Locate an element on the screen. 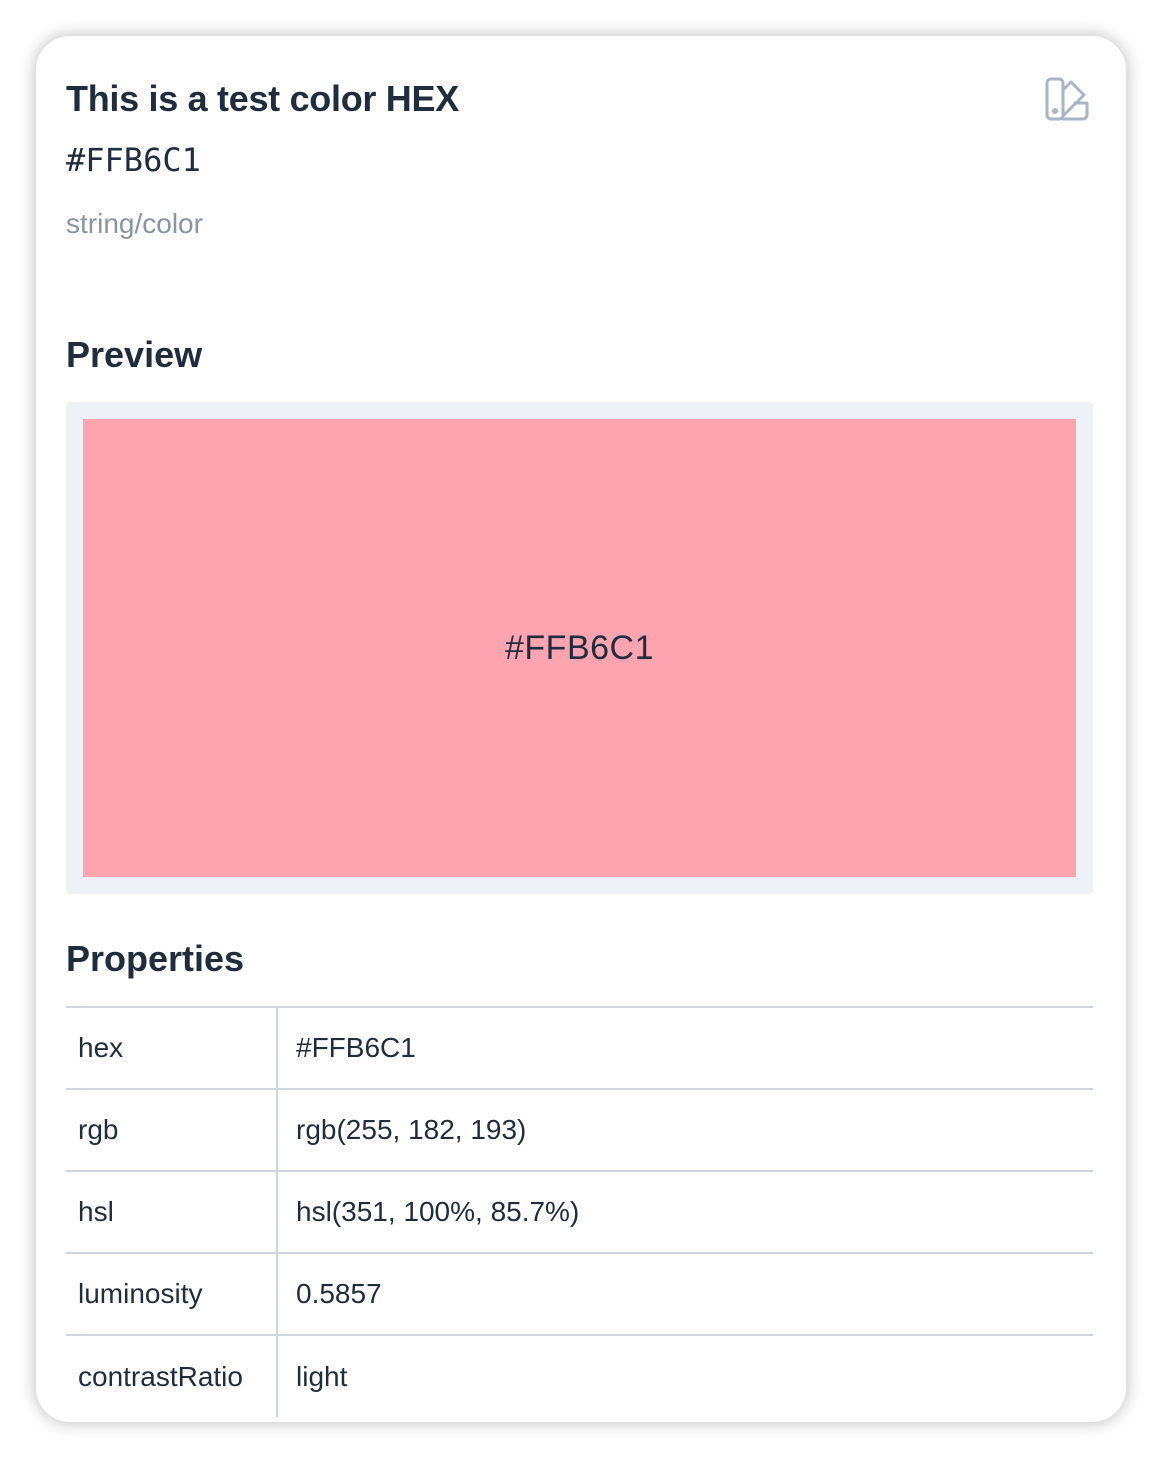  property-key: contrastRatio is located at coordinates (172, 1375).